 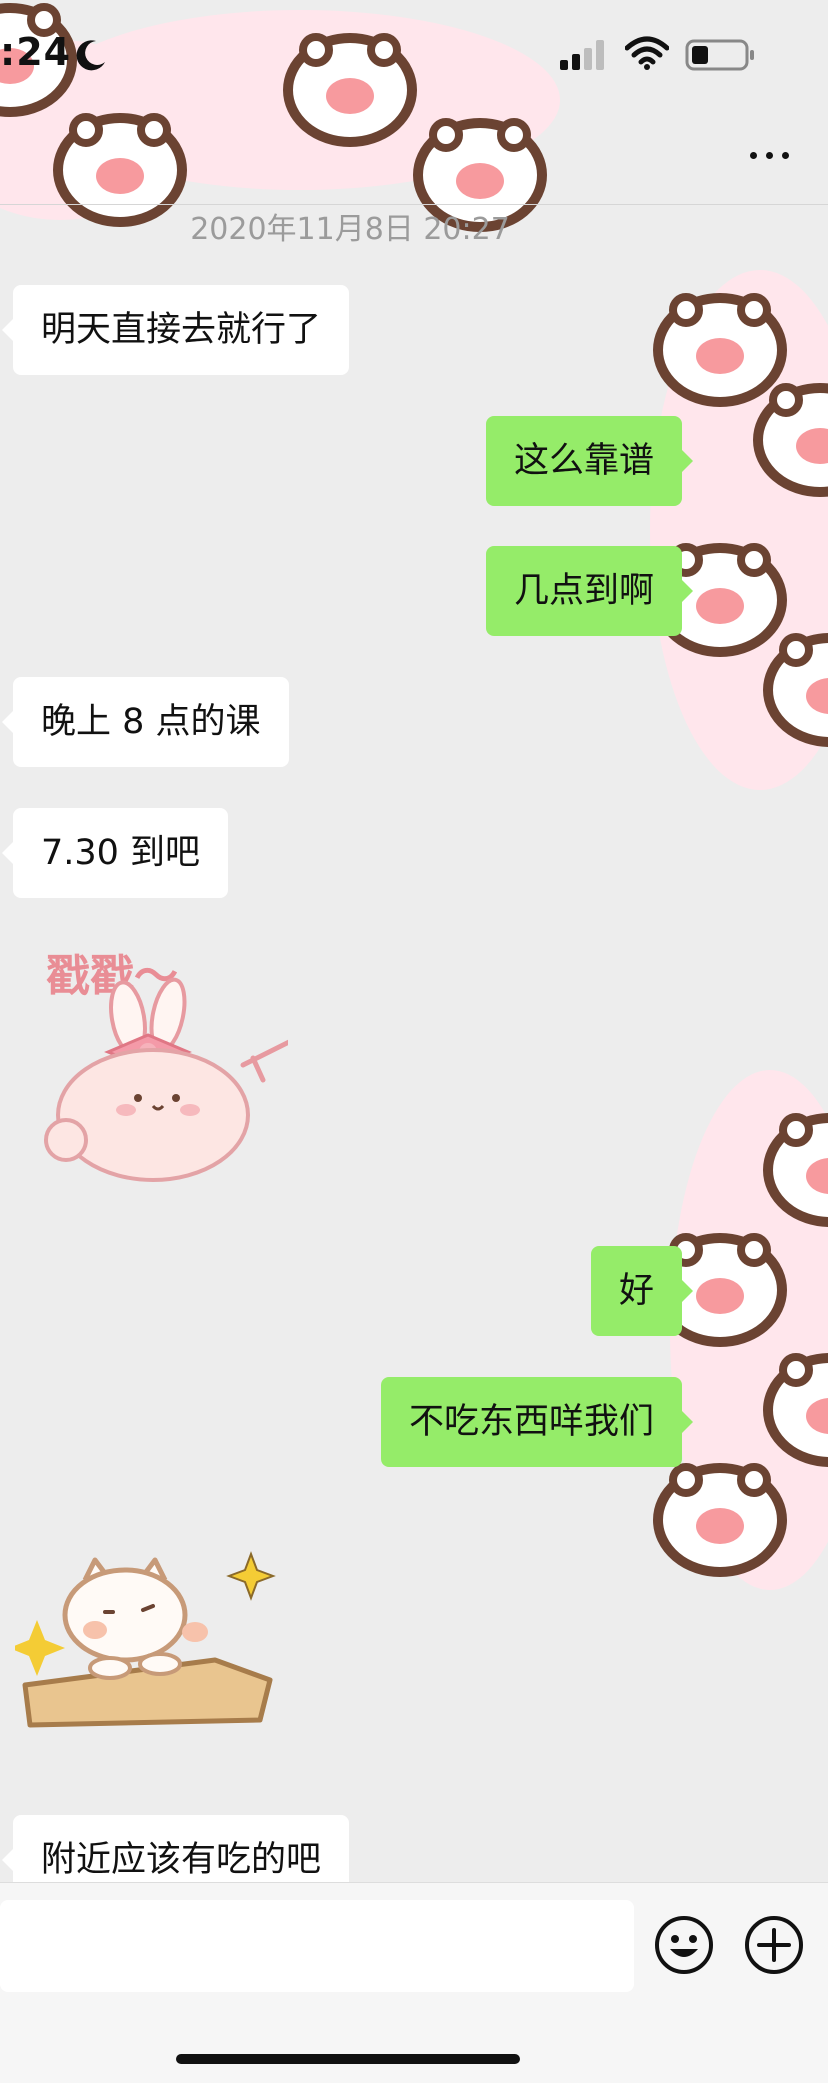 I want to click on cellular-signal-icon, so click(x=582, y=55).